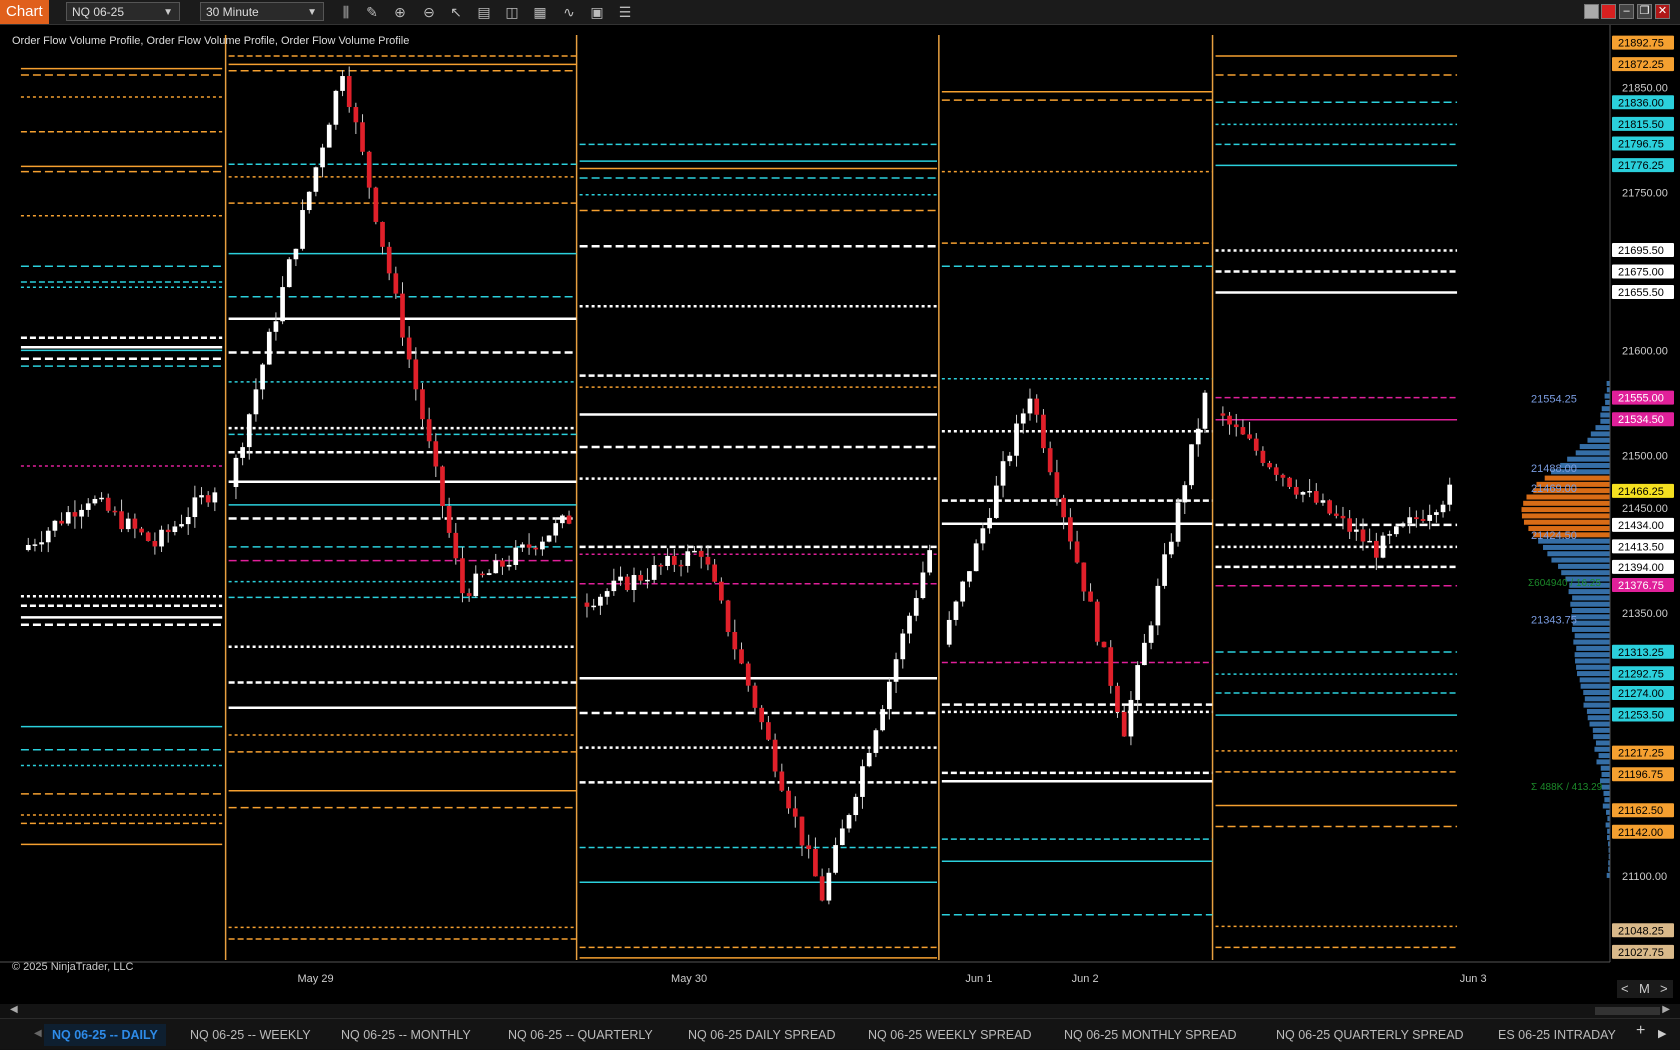 The width and height of the screenshot is (1680, 1050). I want to click on tab-daily: NQ 06-25 -- DAILY, so click(105, 1035).